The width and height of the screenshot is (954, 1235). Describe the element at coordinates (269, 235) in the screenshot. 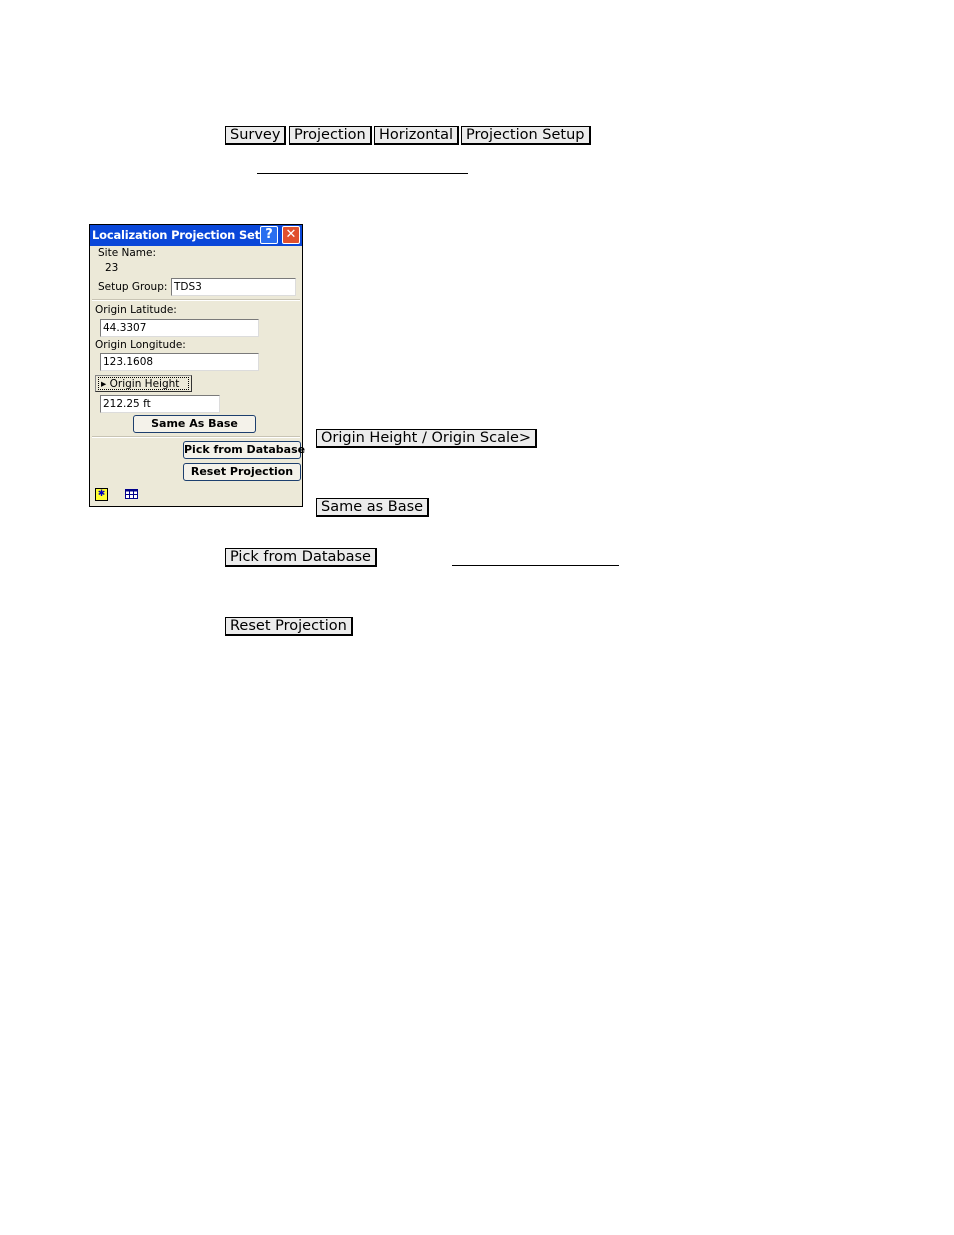

I see `help-icon: ?` at that location.